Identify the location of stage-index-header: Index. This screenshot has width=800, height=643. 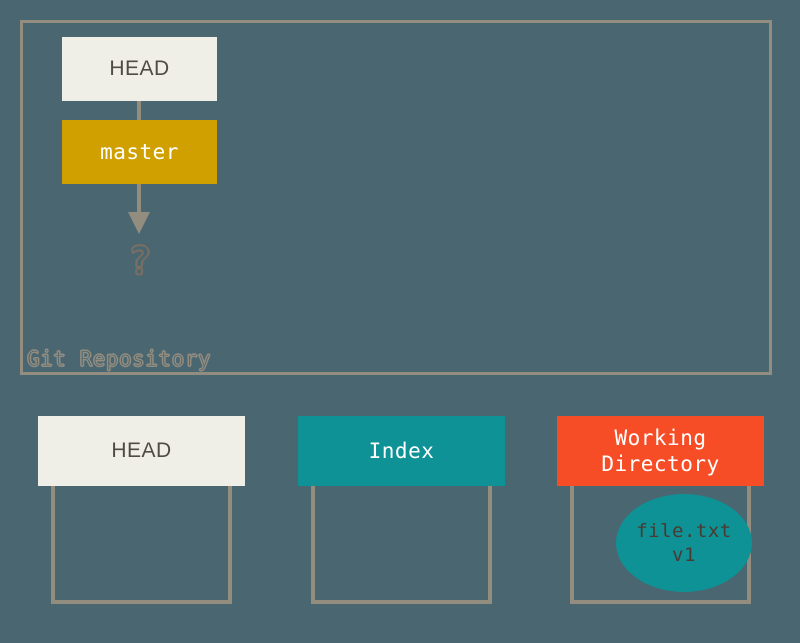
(401, 451).